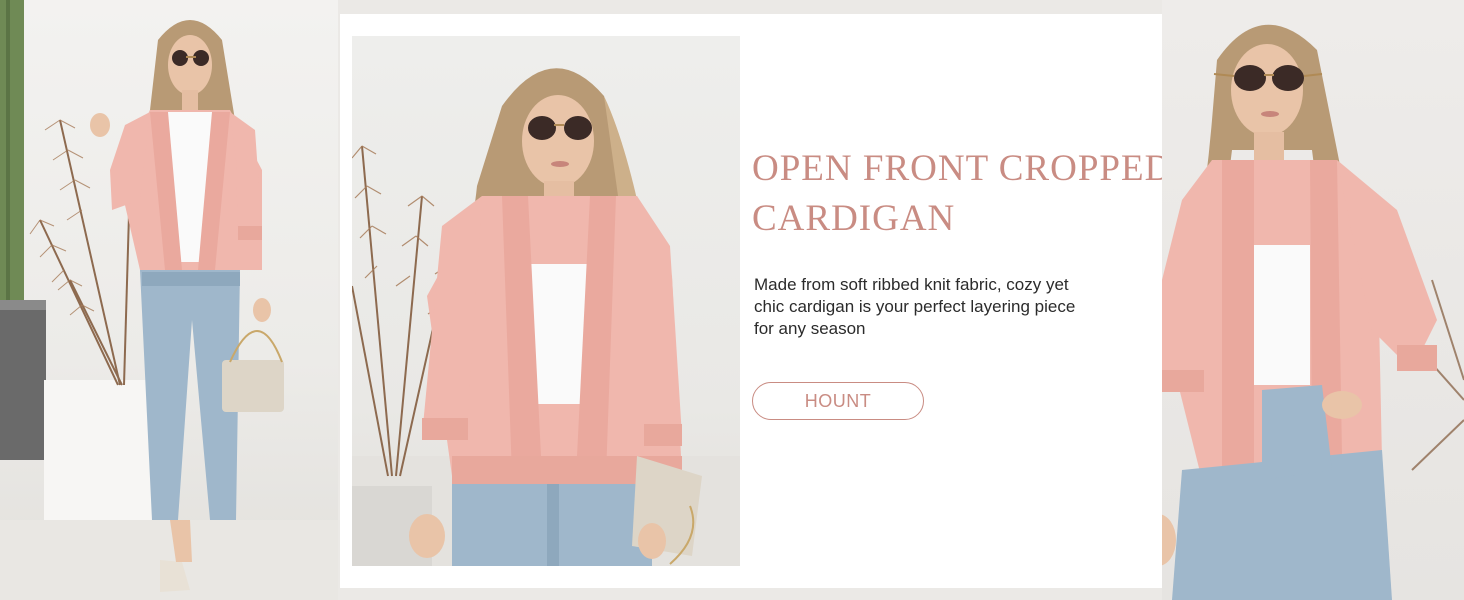  I want to click on product-headline: OPEN FRONT CROPPED CARDIGAN, so click(962, 194).